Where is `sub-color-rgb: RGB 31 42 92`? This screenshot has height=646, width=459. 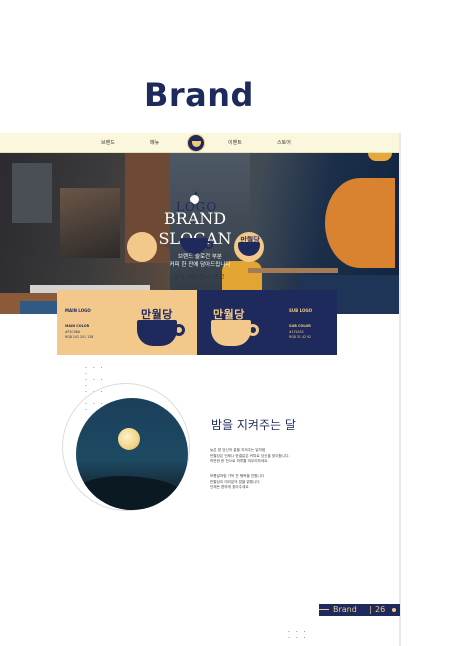 sub-color-rgb: RGB 31 42 92 is located at coordinates (300, 337).